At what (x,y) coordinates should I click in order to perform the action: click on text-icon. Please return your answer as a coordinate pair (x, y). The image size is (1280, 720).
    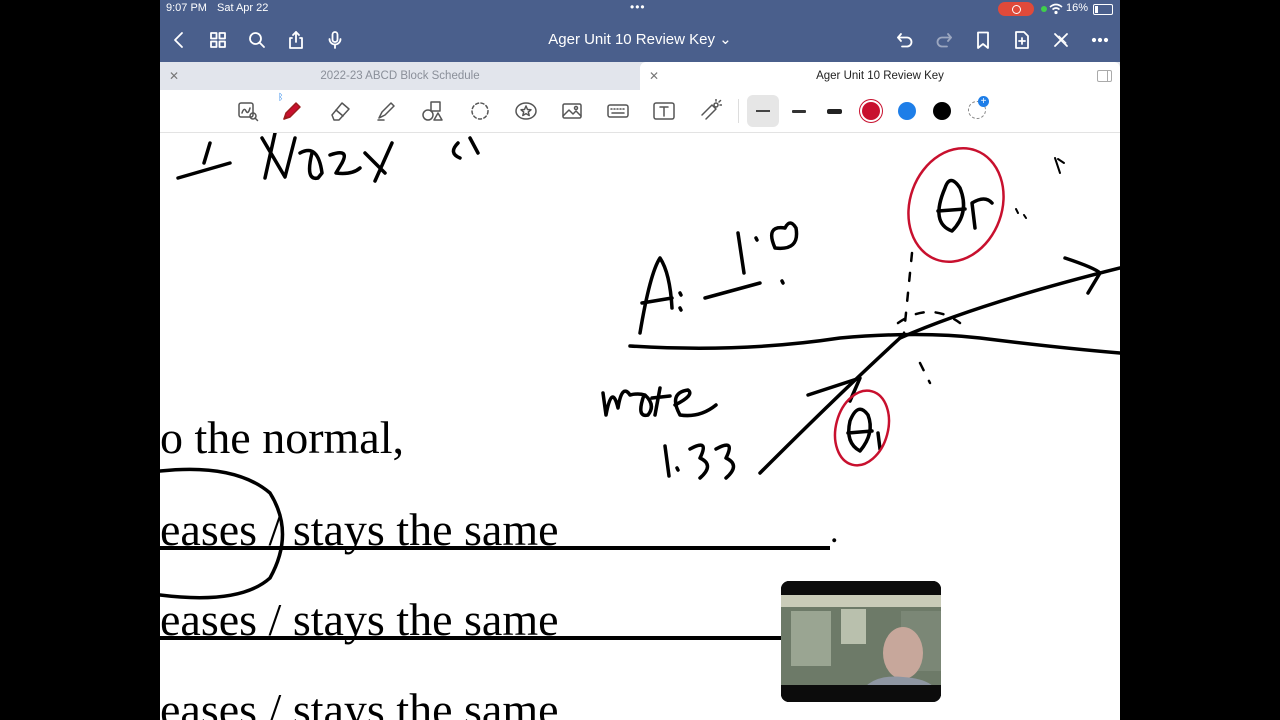
    Looking at the image, I should click on (664, 111).